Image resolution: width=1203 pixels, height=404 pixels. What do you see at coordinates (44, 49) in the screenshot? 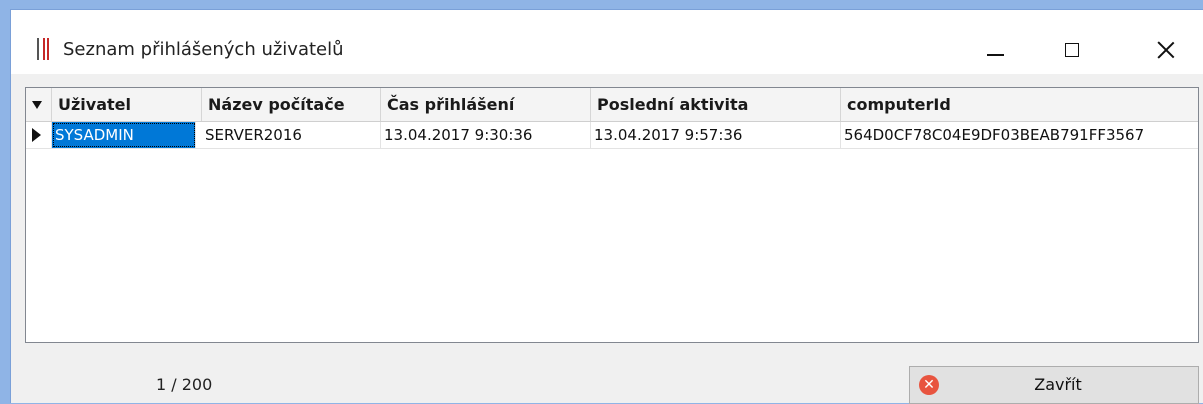
I see `app-icon` at bounding box center [44, 49].